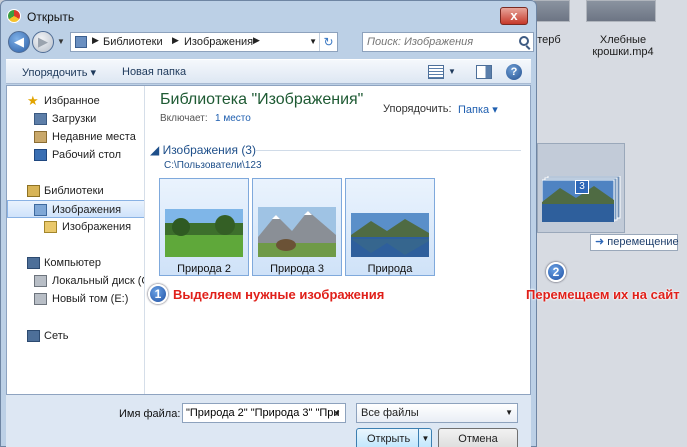  Describe the element at coordinates (61, 41) in the screenshot. I see `recent-pages-dropdown-icon: ▼` at that location.